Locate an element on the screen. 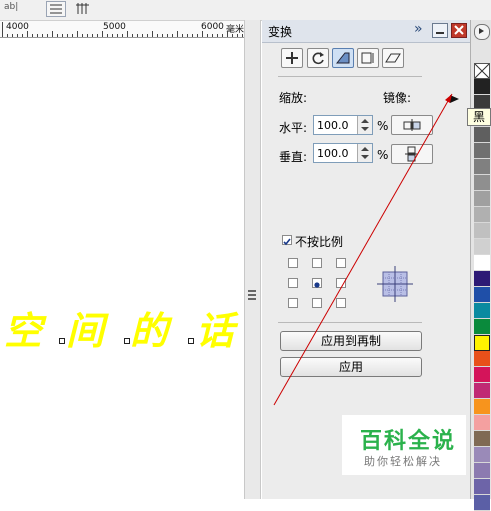 This screenshot has width=491, height=511. docker-title: 变换 is located at coordinates (280, 32).